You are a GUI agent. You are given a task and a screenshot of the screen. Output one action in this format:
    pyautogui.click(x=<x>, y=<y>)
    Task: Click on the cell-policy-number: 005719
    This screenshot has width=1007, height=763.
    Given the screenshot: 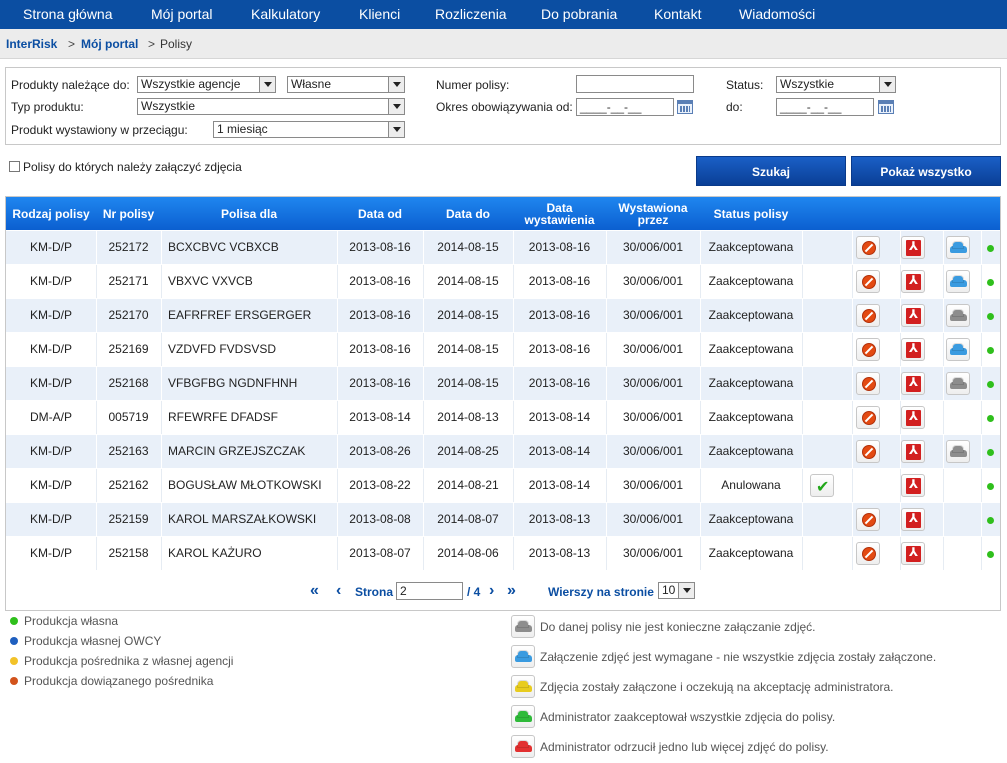 What is the action you would take?
    pyautogui.click(x=128, y=417)
    